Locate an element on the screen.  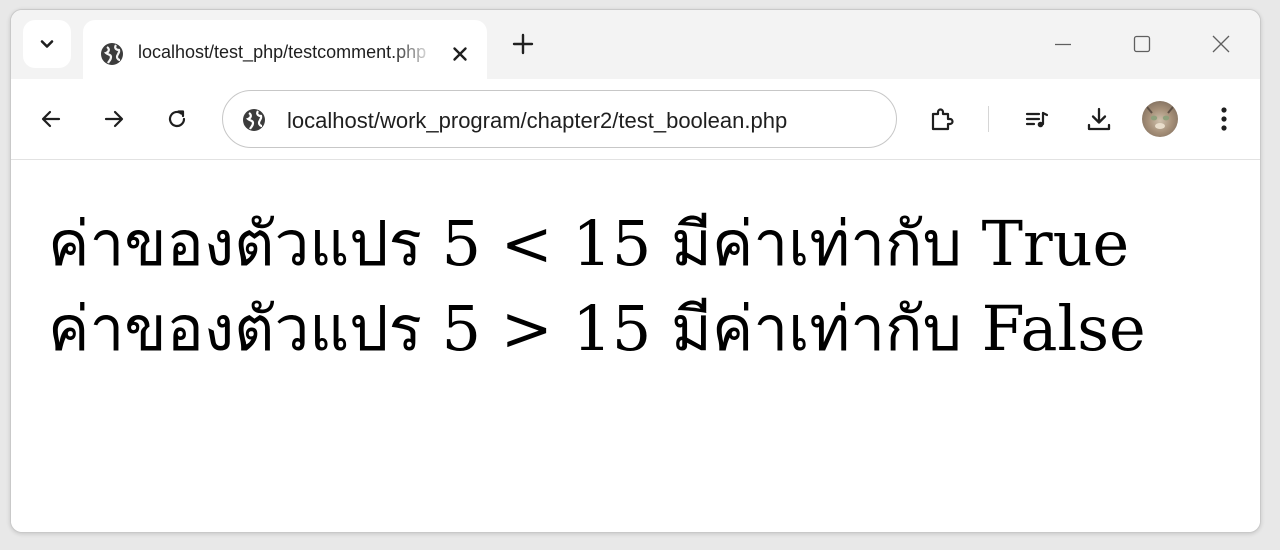
close-window-icon is located at coordinates (1221, 44).